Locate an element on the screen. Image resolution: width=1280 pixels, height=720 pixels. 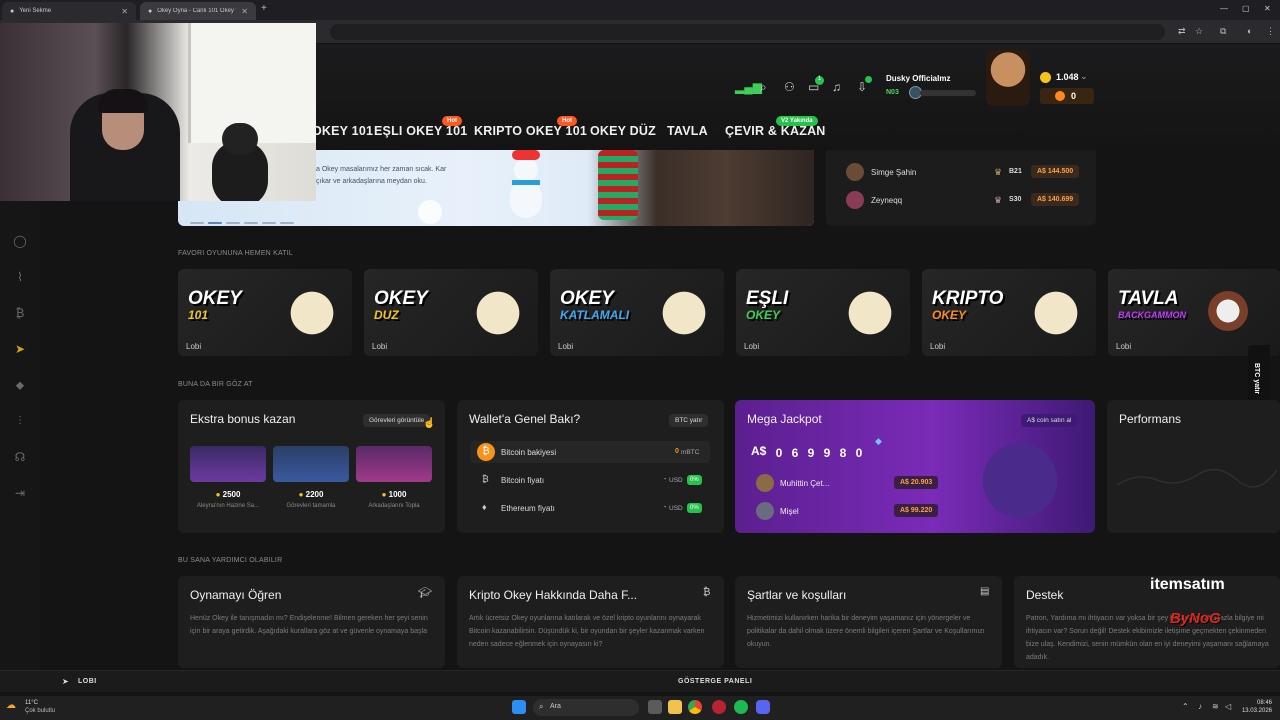
sidebar-support-icon: ☊ is located at coordinates (20, 458).